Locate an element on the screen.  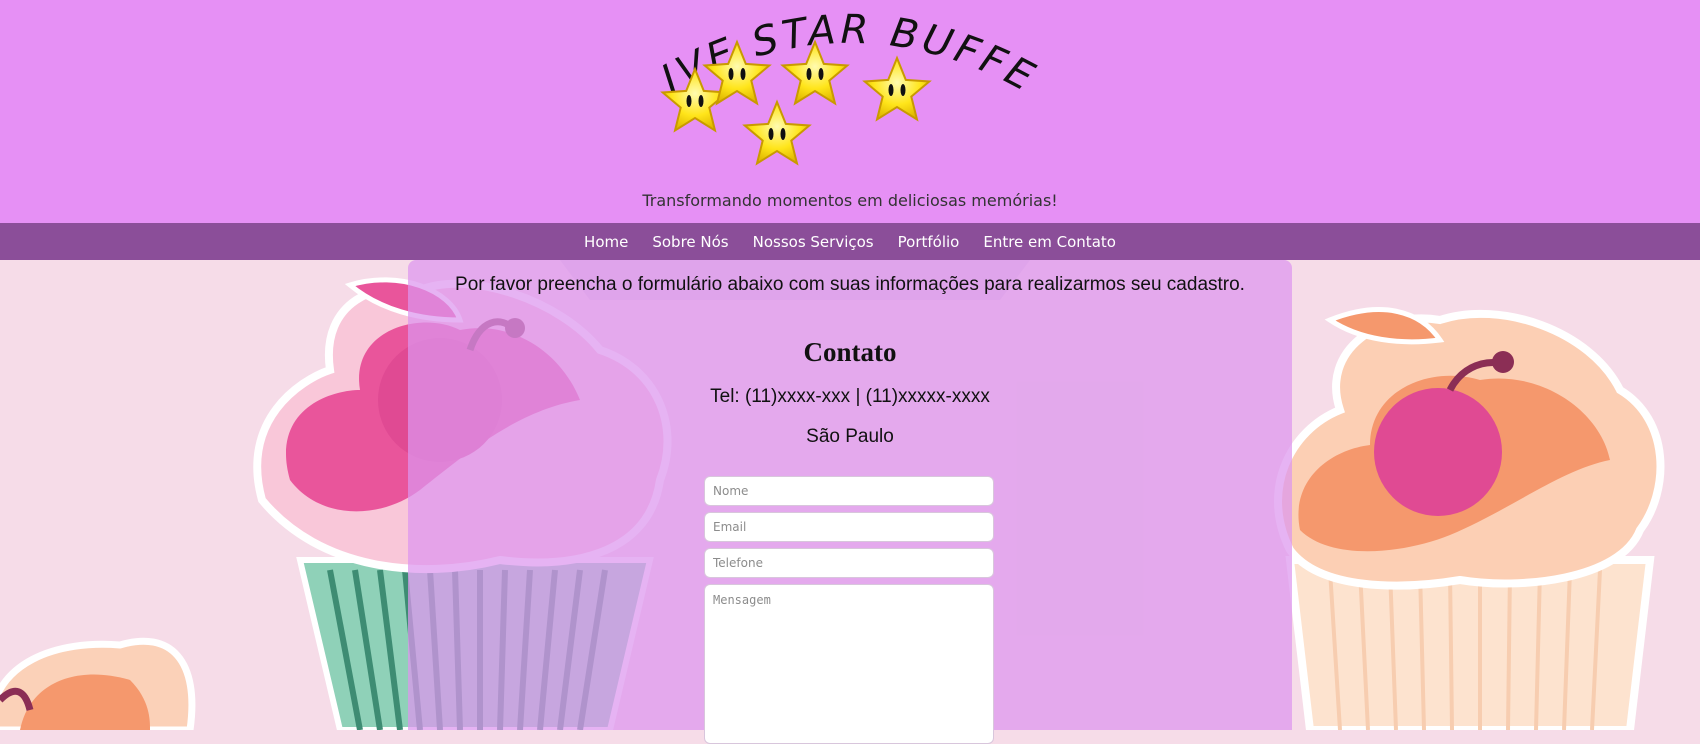
message-textarea is located at coordinates (849, 664).